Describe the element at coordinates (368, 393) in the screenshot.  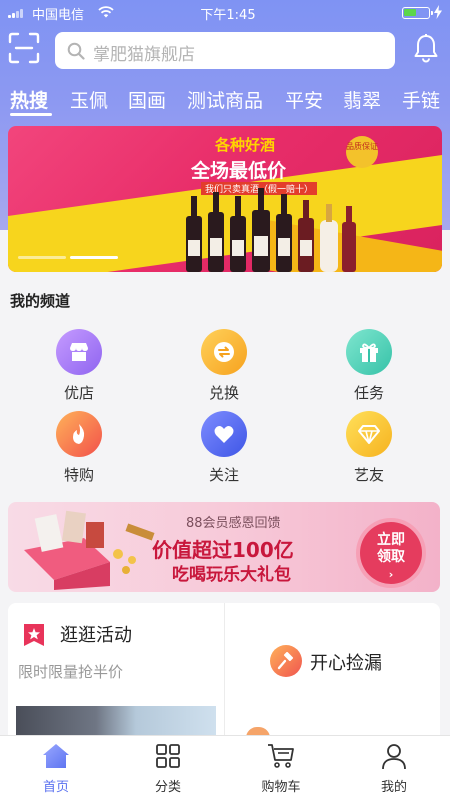
I see `channel-label: 任务` at that location.